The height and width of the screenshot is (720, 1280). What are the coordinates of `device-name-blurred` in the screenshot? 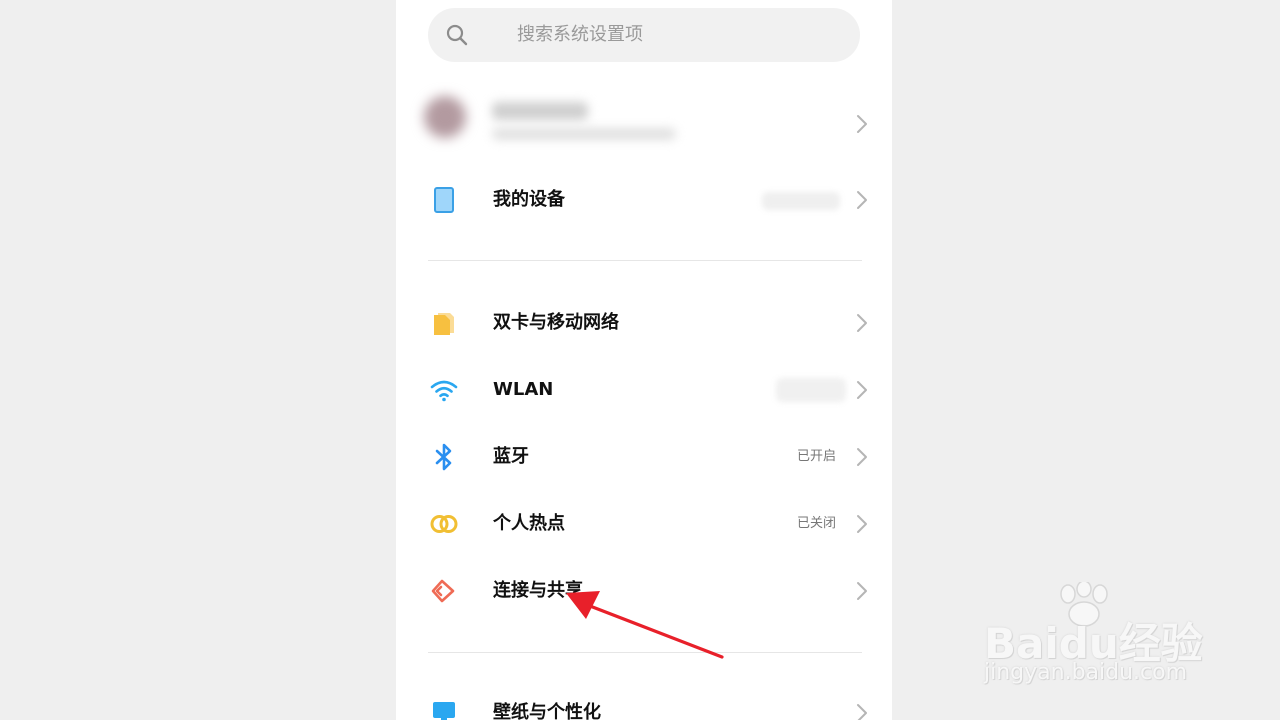 It's located at (801, 201).